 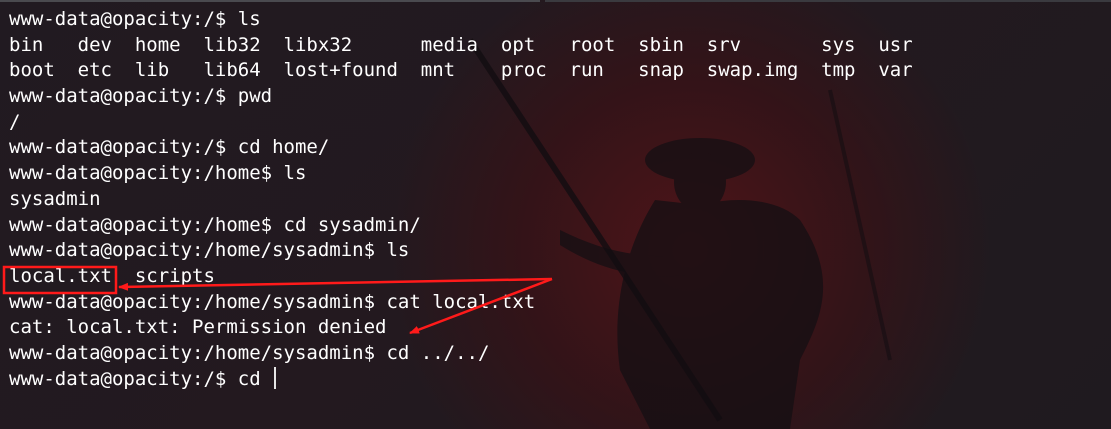 What do you see at coordinates (15, 121) in the screenshot?
I see `terminal-line: /` at bounding box center [15, 121].